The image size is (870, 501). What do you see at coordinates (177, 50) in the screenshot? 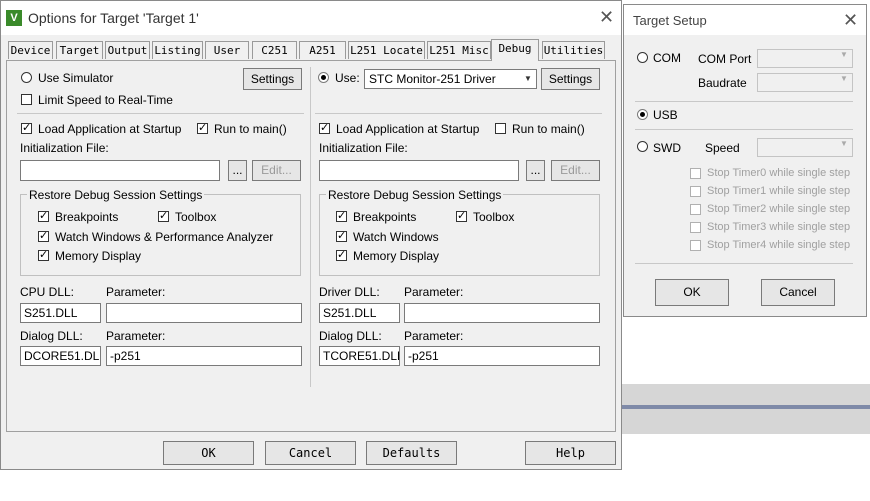
I see `tab-listing: Listing` at bounding box center [177, 50].